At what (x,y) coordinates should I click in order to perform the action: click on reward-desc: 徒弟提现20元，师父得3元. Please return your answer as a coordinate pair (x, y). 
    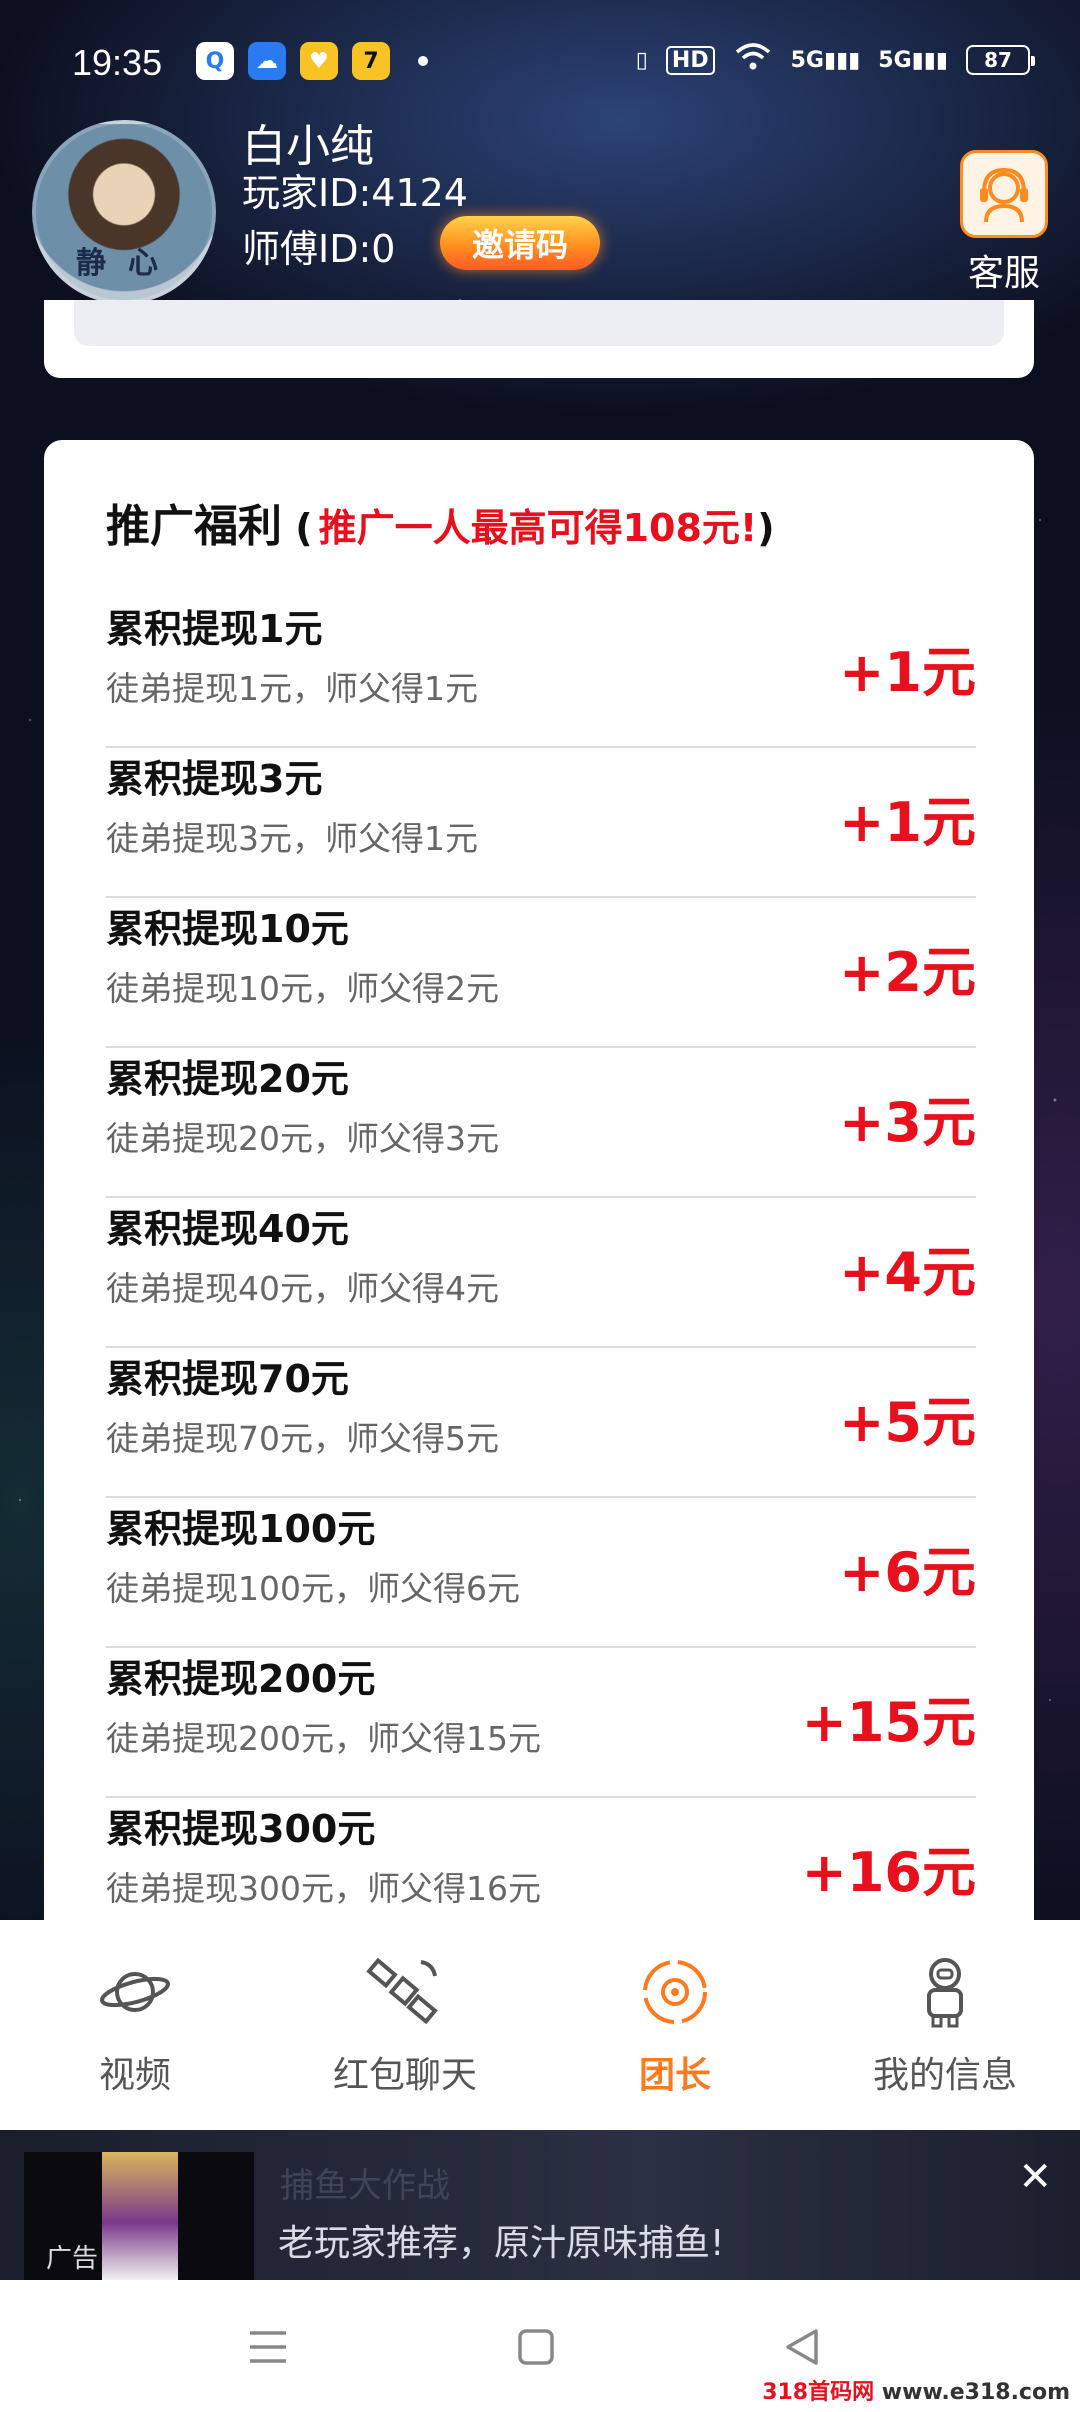
    Looking at the image, I should click on (302, 1138).